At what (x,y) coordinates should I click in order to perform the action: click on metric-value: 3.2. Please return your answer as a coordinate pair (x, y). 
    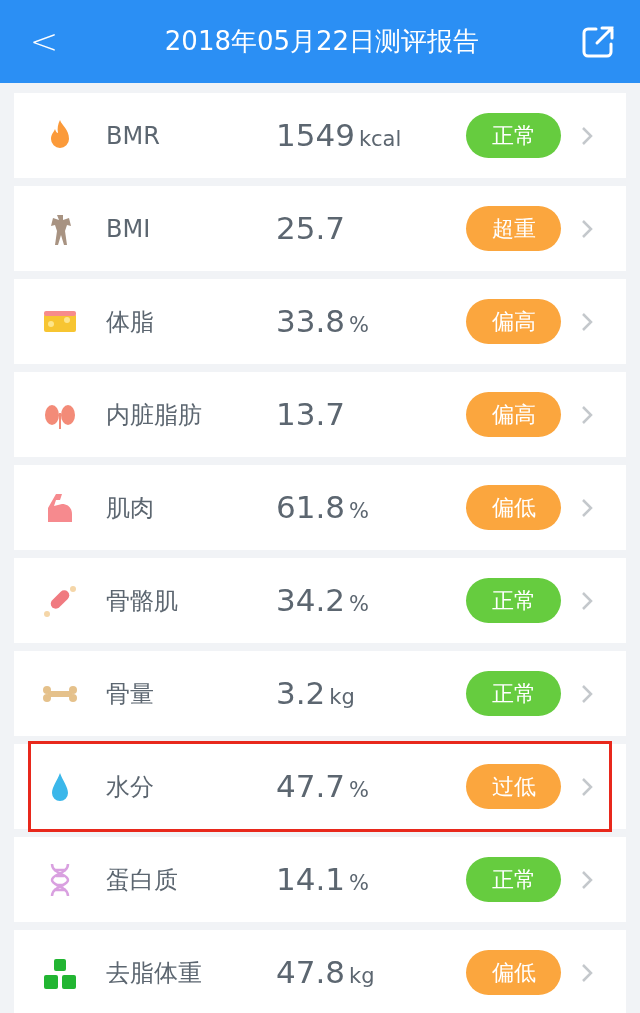
    Looking at the image, I should click on (301, 694).